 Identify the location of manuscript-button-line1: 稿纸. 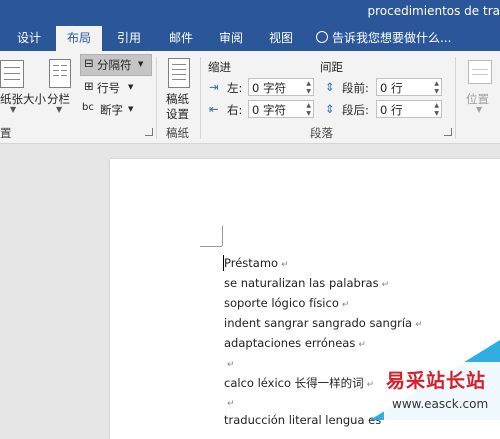
(177, 99).